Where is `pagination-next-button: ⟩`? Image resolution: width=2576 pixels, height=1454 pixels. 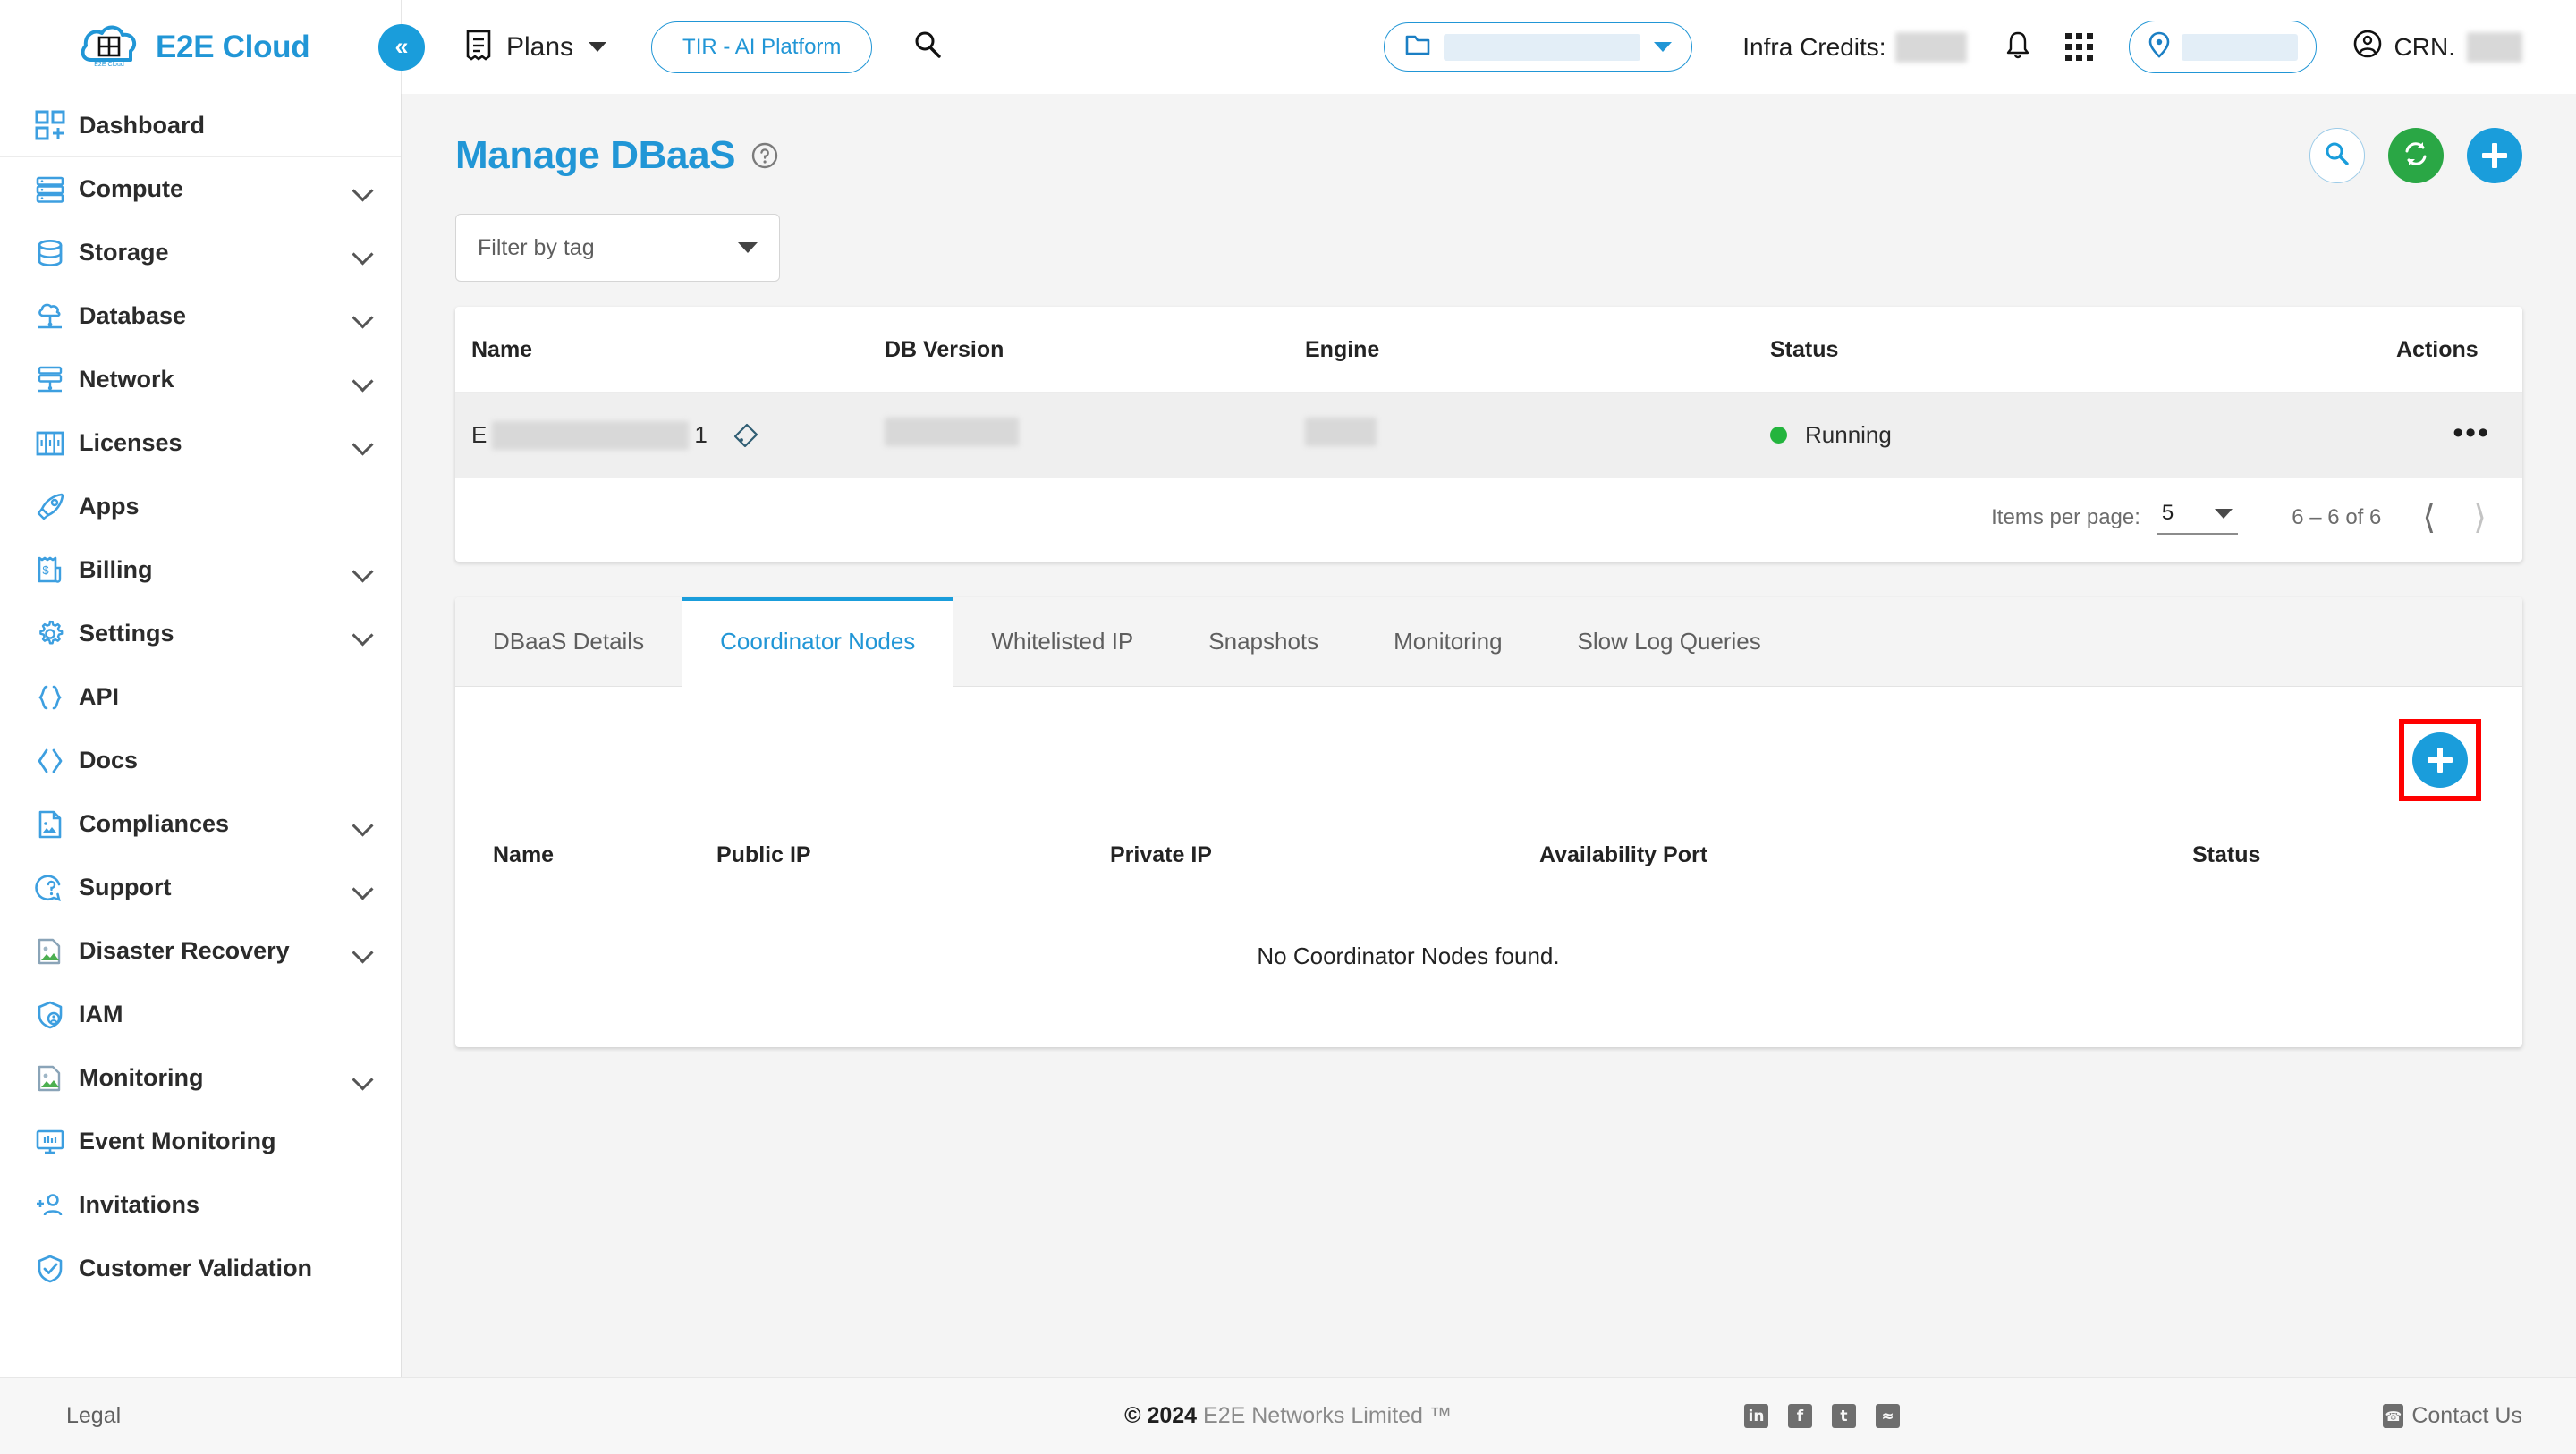
pagination-next-button: ⟩ is located at coordinates (2480, 518).